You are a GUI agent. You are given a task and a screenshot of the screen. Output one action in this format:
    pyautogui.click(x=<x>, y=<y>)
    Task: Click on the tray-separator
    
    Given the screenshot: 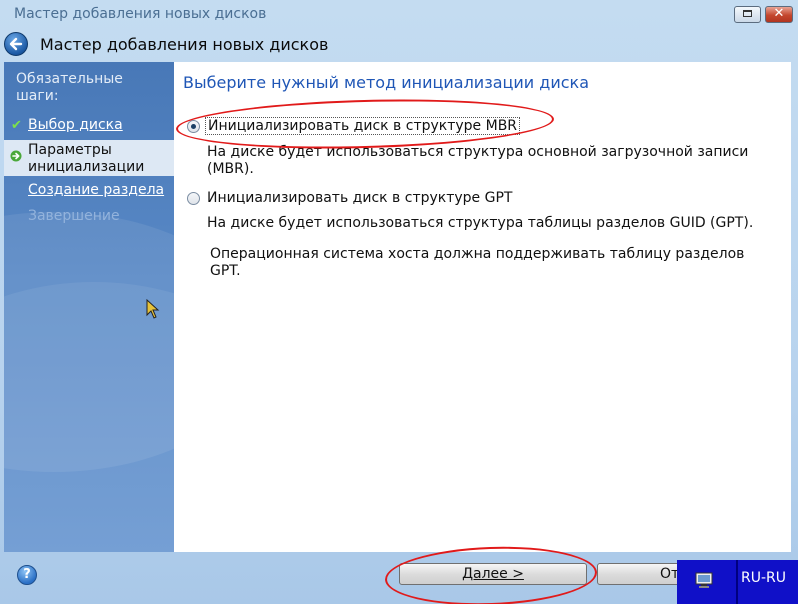 What is the action you would take?
    pyautogui.click(x=737, y=582)
    